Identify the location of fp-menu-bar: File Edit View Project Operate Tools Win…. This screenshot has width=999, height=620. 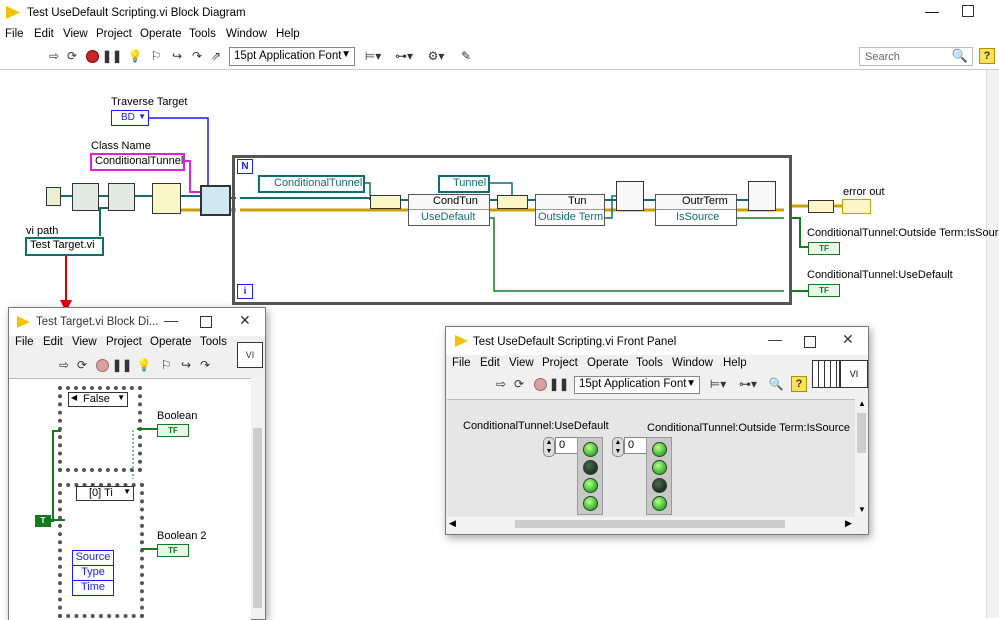
(626, 365).